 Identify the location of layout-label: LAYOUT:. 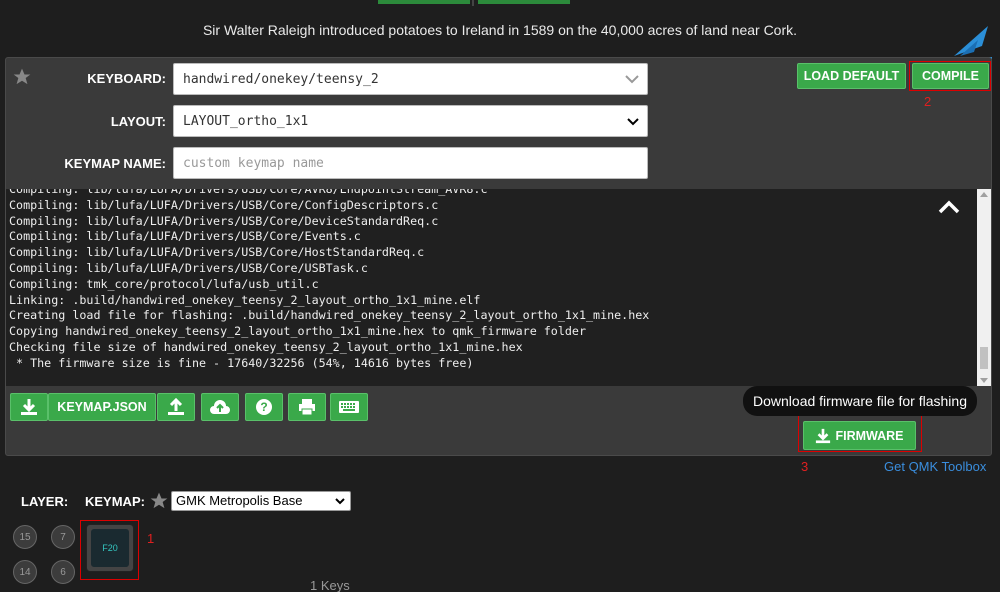
(138, 121).